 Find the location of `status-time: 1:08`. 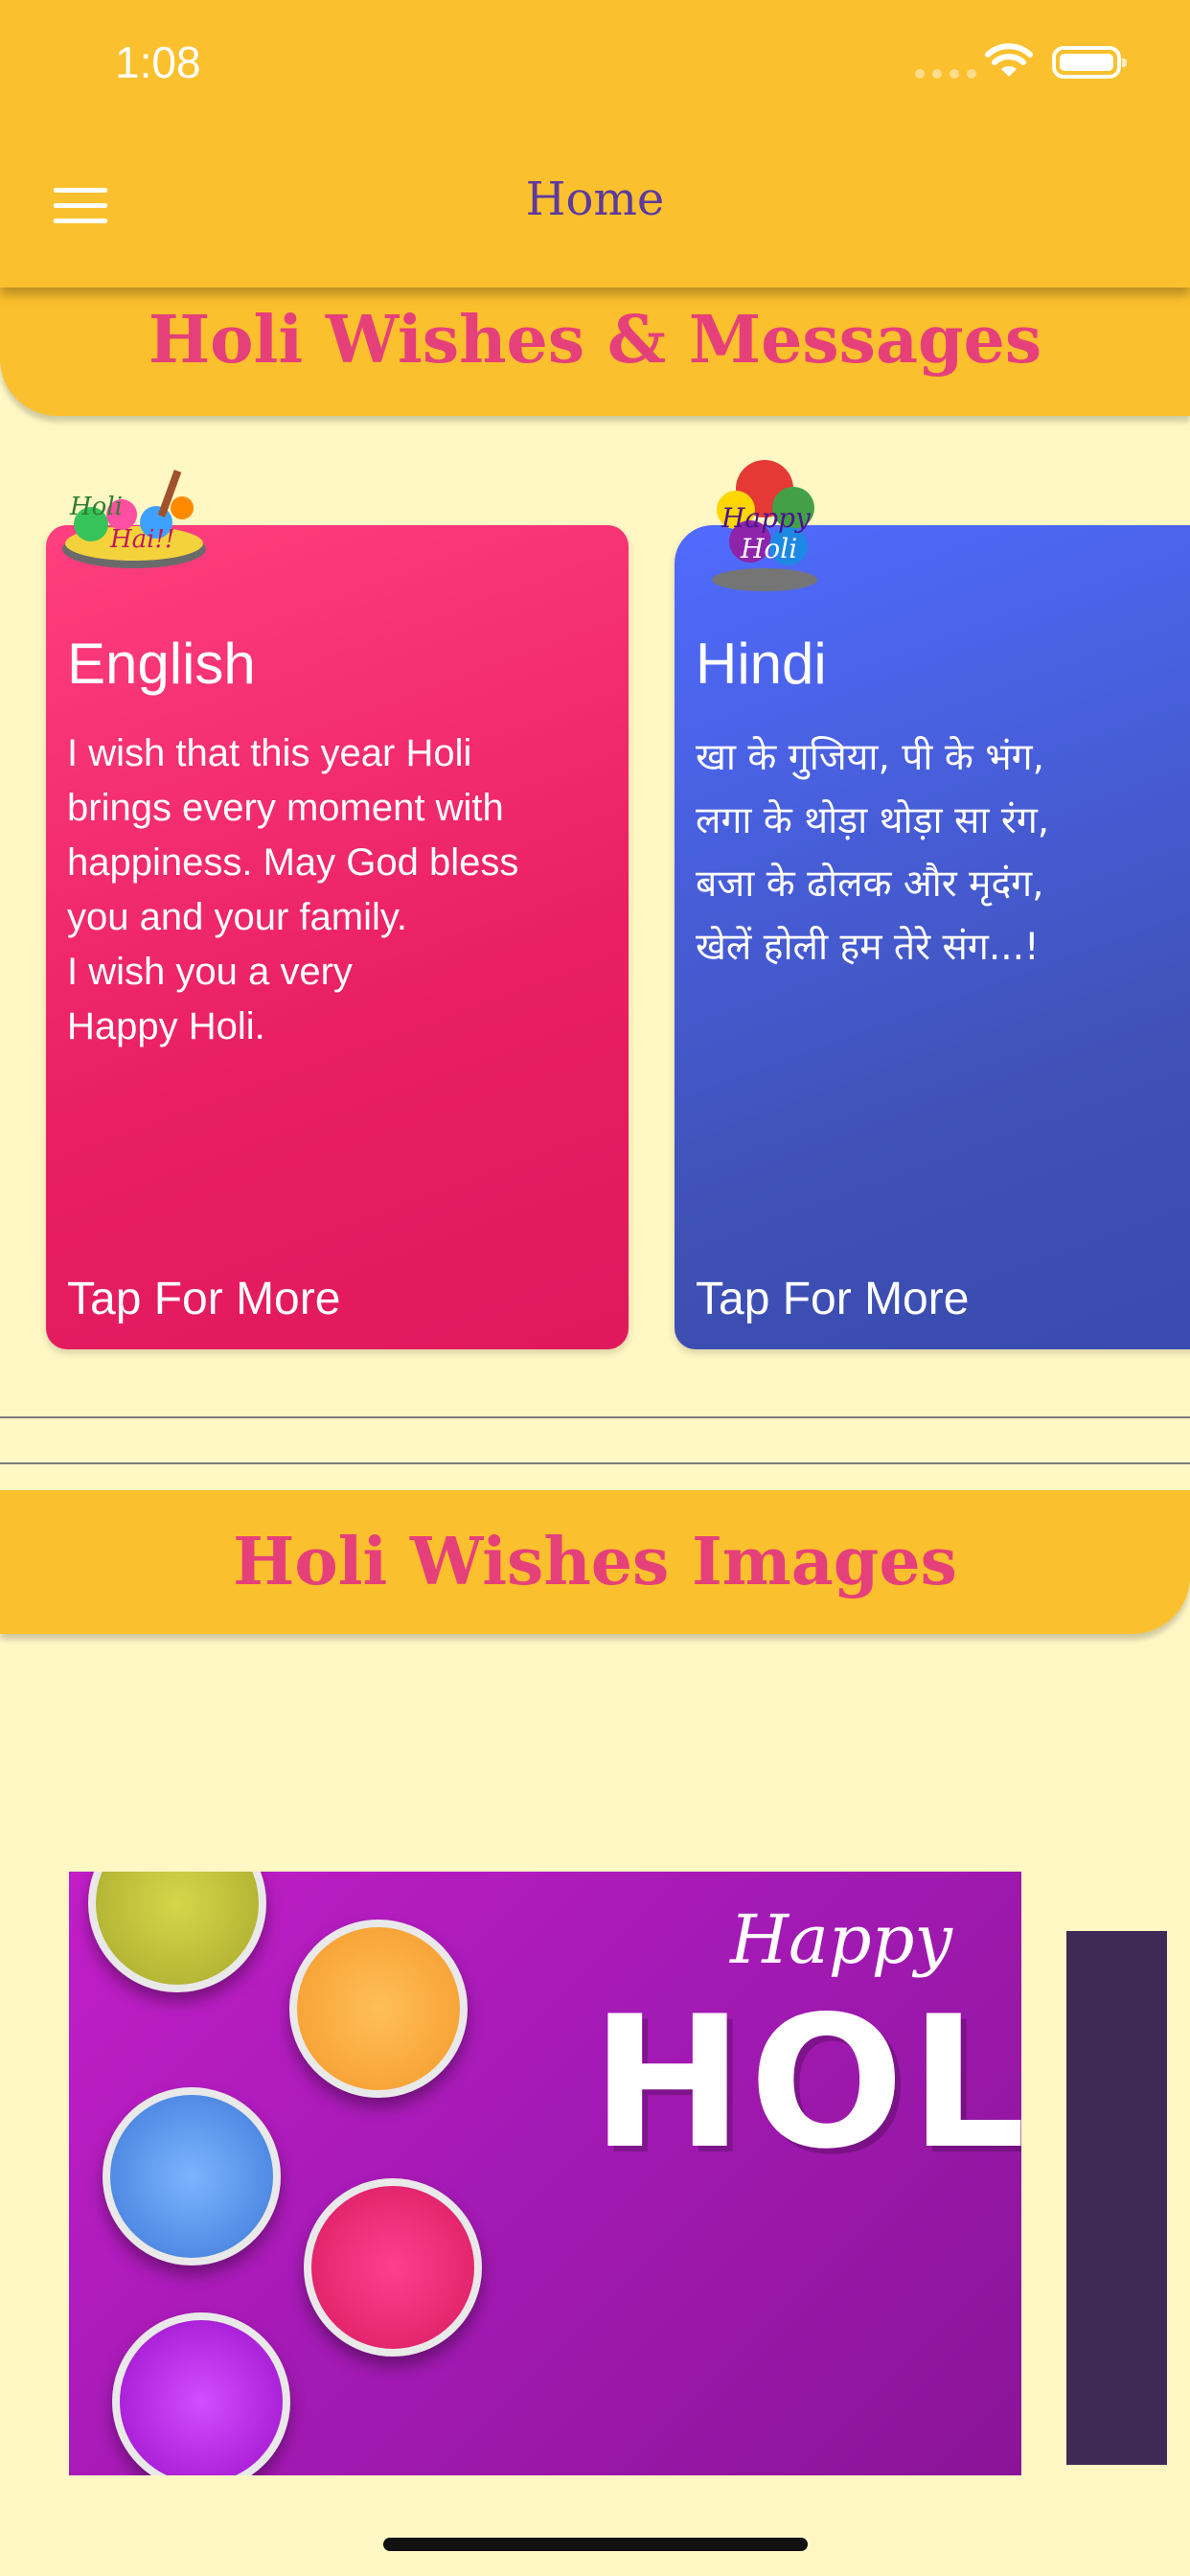

status-time: 1:08 is located at coordinates (158, 62).